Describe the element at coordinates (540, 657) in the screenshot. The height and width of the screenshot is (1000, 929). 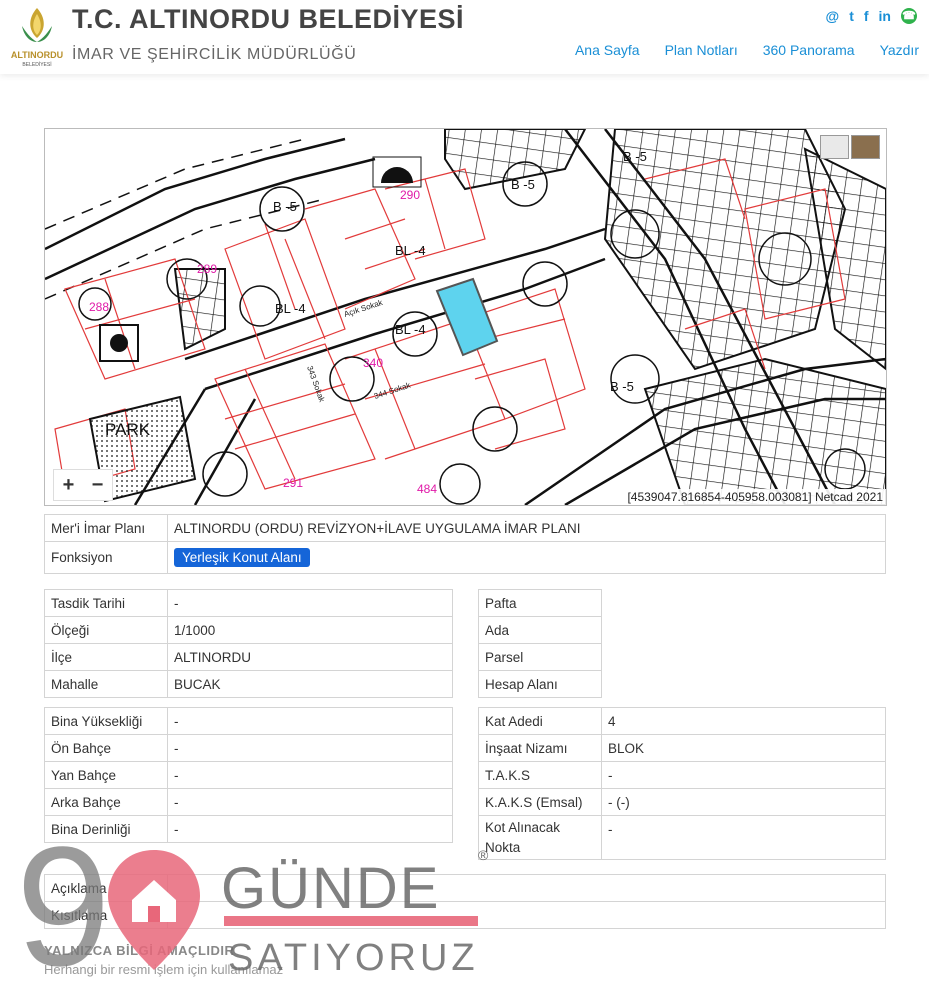
I see `row-label: Parsel` at that location.